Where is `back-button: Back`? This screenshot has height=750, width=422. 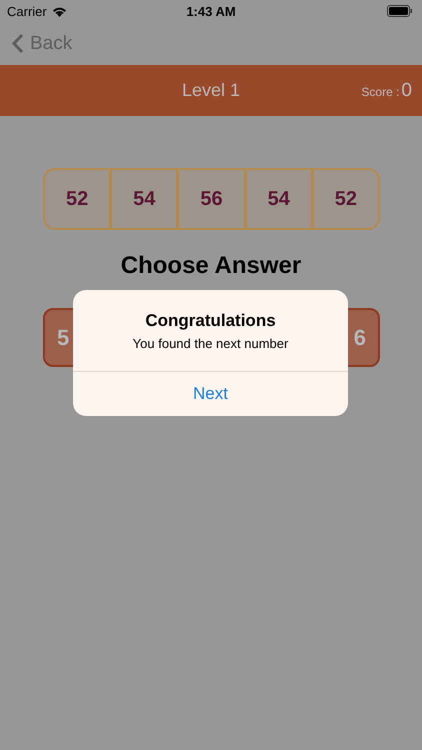 back-button: Back is located at coordinates (42, 43).